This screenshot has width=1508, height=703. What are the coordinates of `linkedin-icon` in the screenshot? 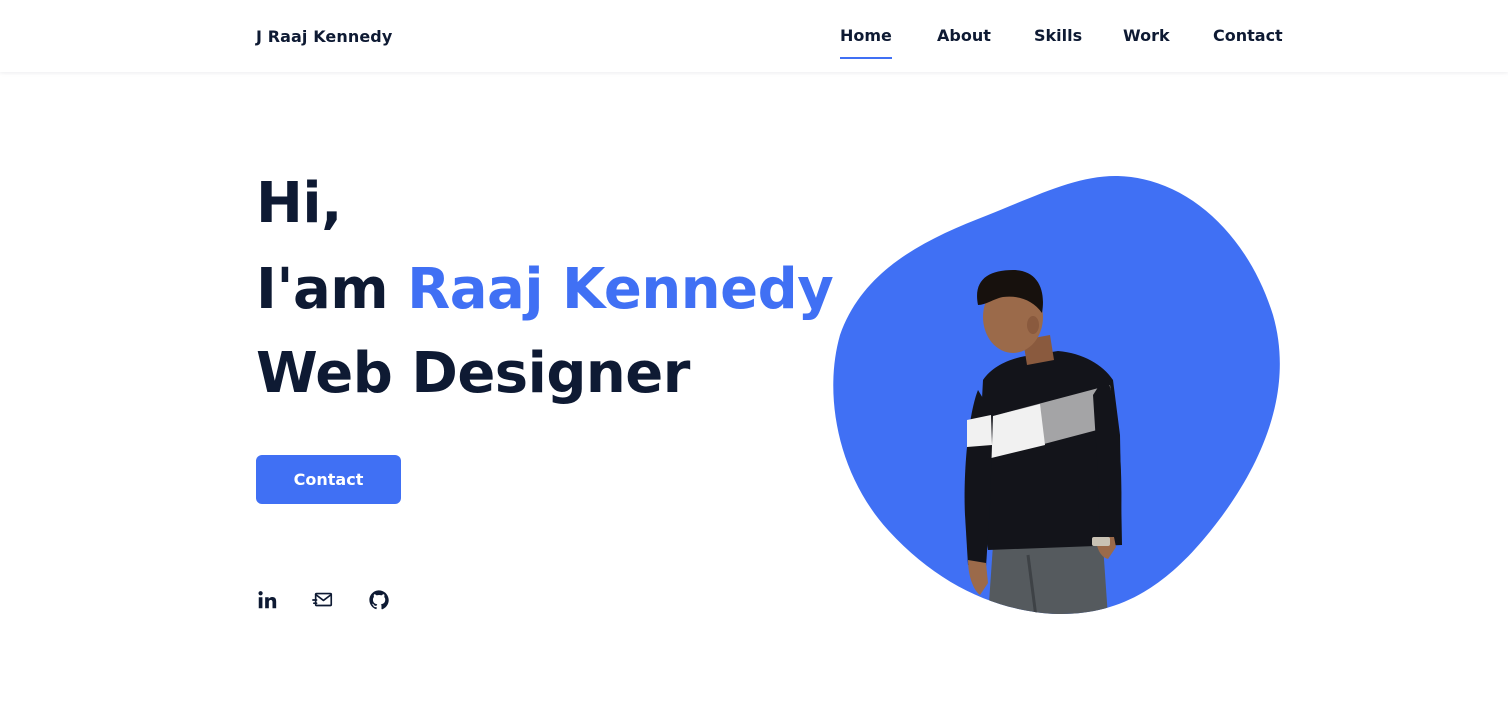 It's located at (267, 600).